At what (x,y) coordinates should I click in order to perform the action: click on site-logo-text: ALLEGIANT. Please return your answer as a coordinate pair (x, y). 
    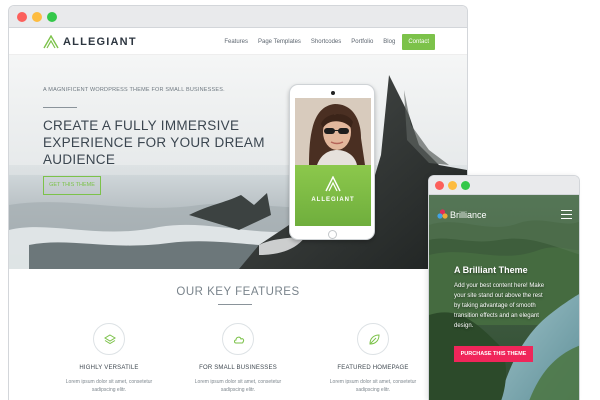
    Looking at the image, I should click on (100, 42).